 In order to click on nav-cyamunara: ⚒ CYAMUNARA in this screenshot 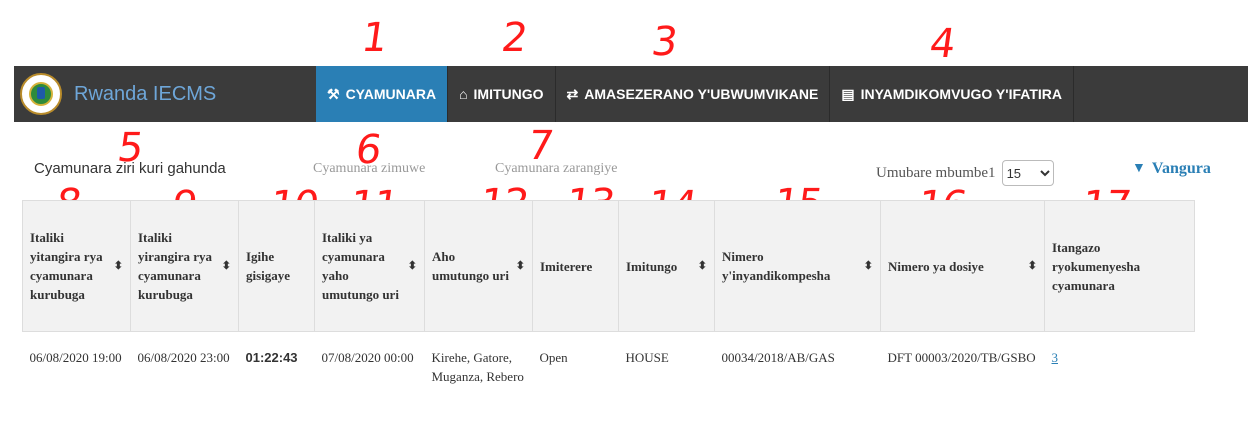, I will do `click(382, 94)`.